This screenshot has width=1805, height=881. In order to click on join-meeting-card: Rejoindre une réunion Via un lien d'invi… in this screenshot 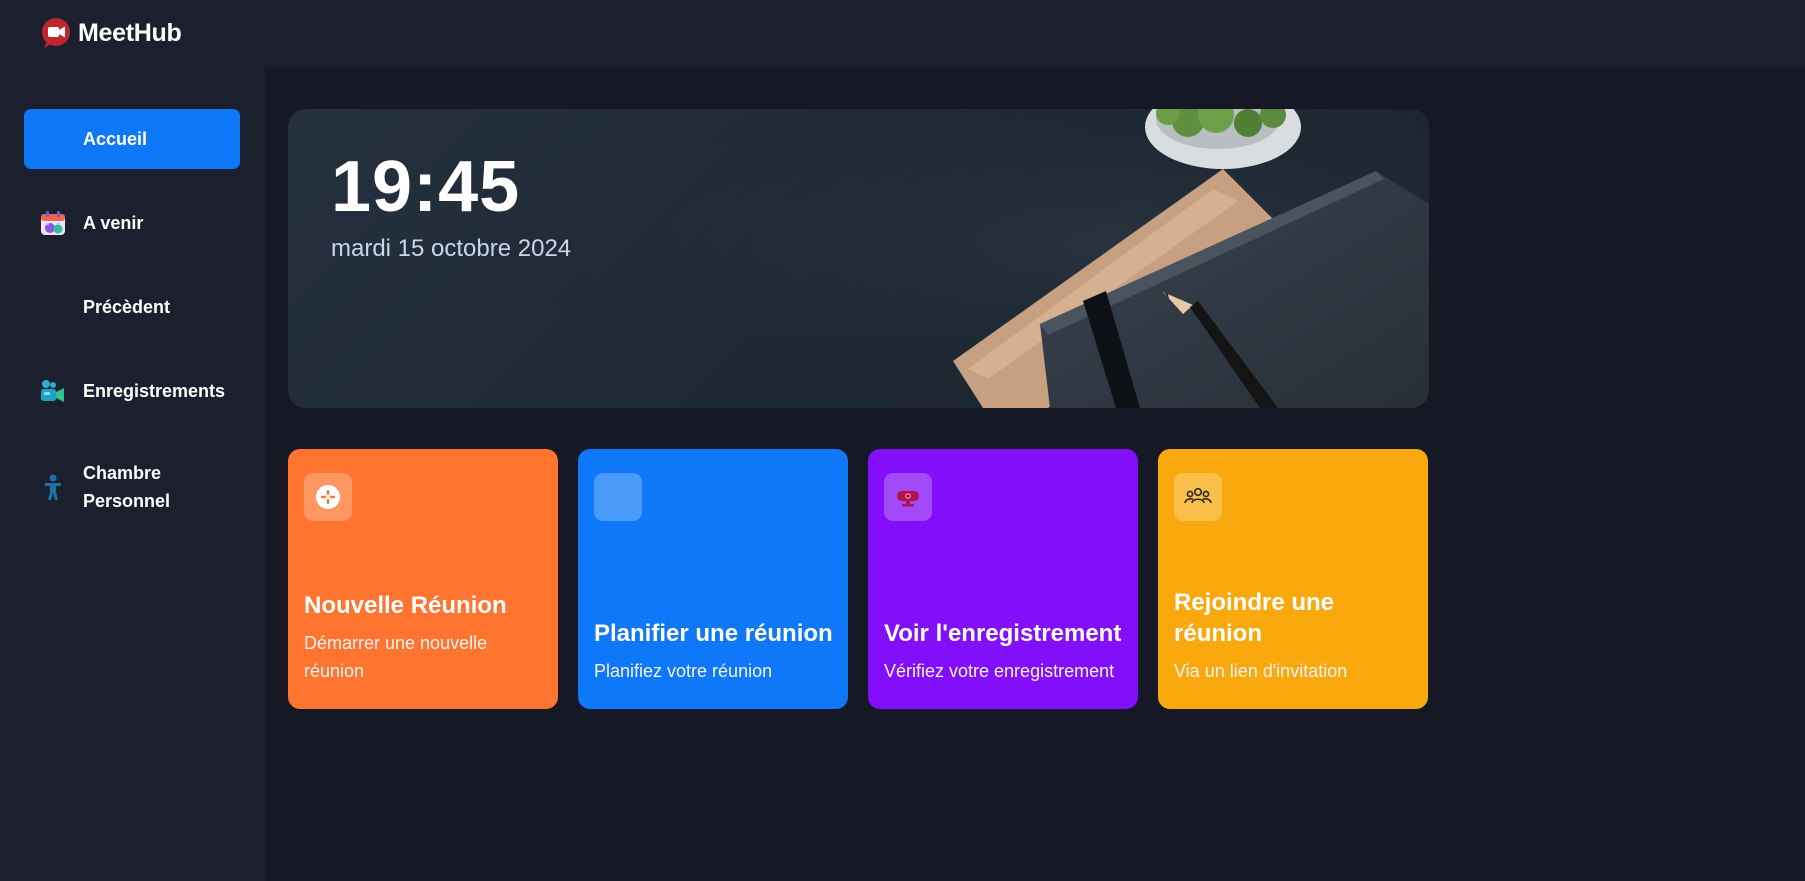, I will do `click(1293, 579)`.